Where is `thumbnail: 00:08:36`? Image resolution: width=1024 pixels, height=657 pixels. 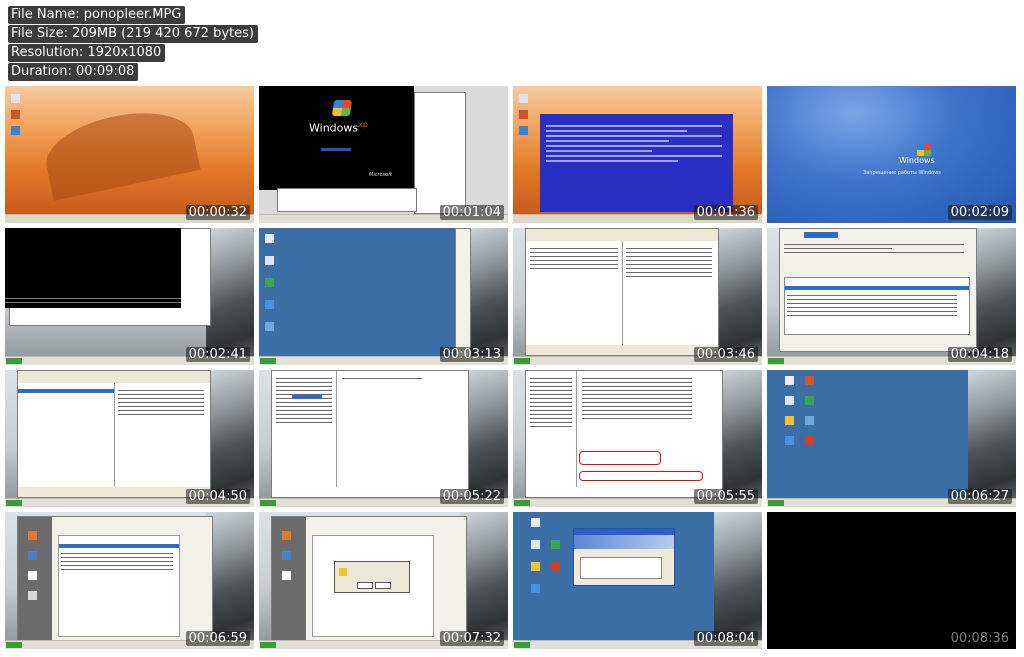
thumbnail: 00:08:36 is located at coordinates (891, 580).